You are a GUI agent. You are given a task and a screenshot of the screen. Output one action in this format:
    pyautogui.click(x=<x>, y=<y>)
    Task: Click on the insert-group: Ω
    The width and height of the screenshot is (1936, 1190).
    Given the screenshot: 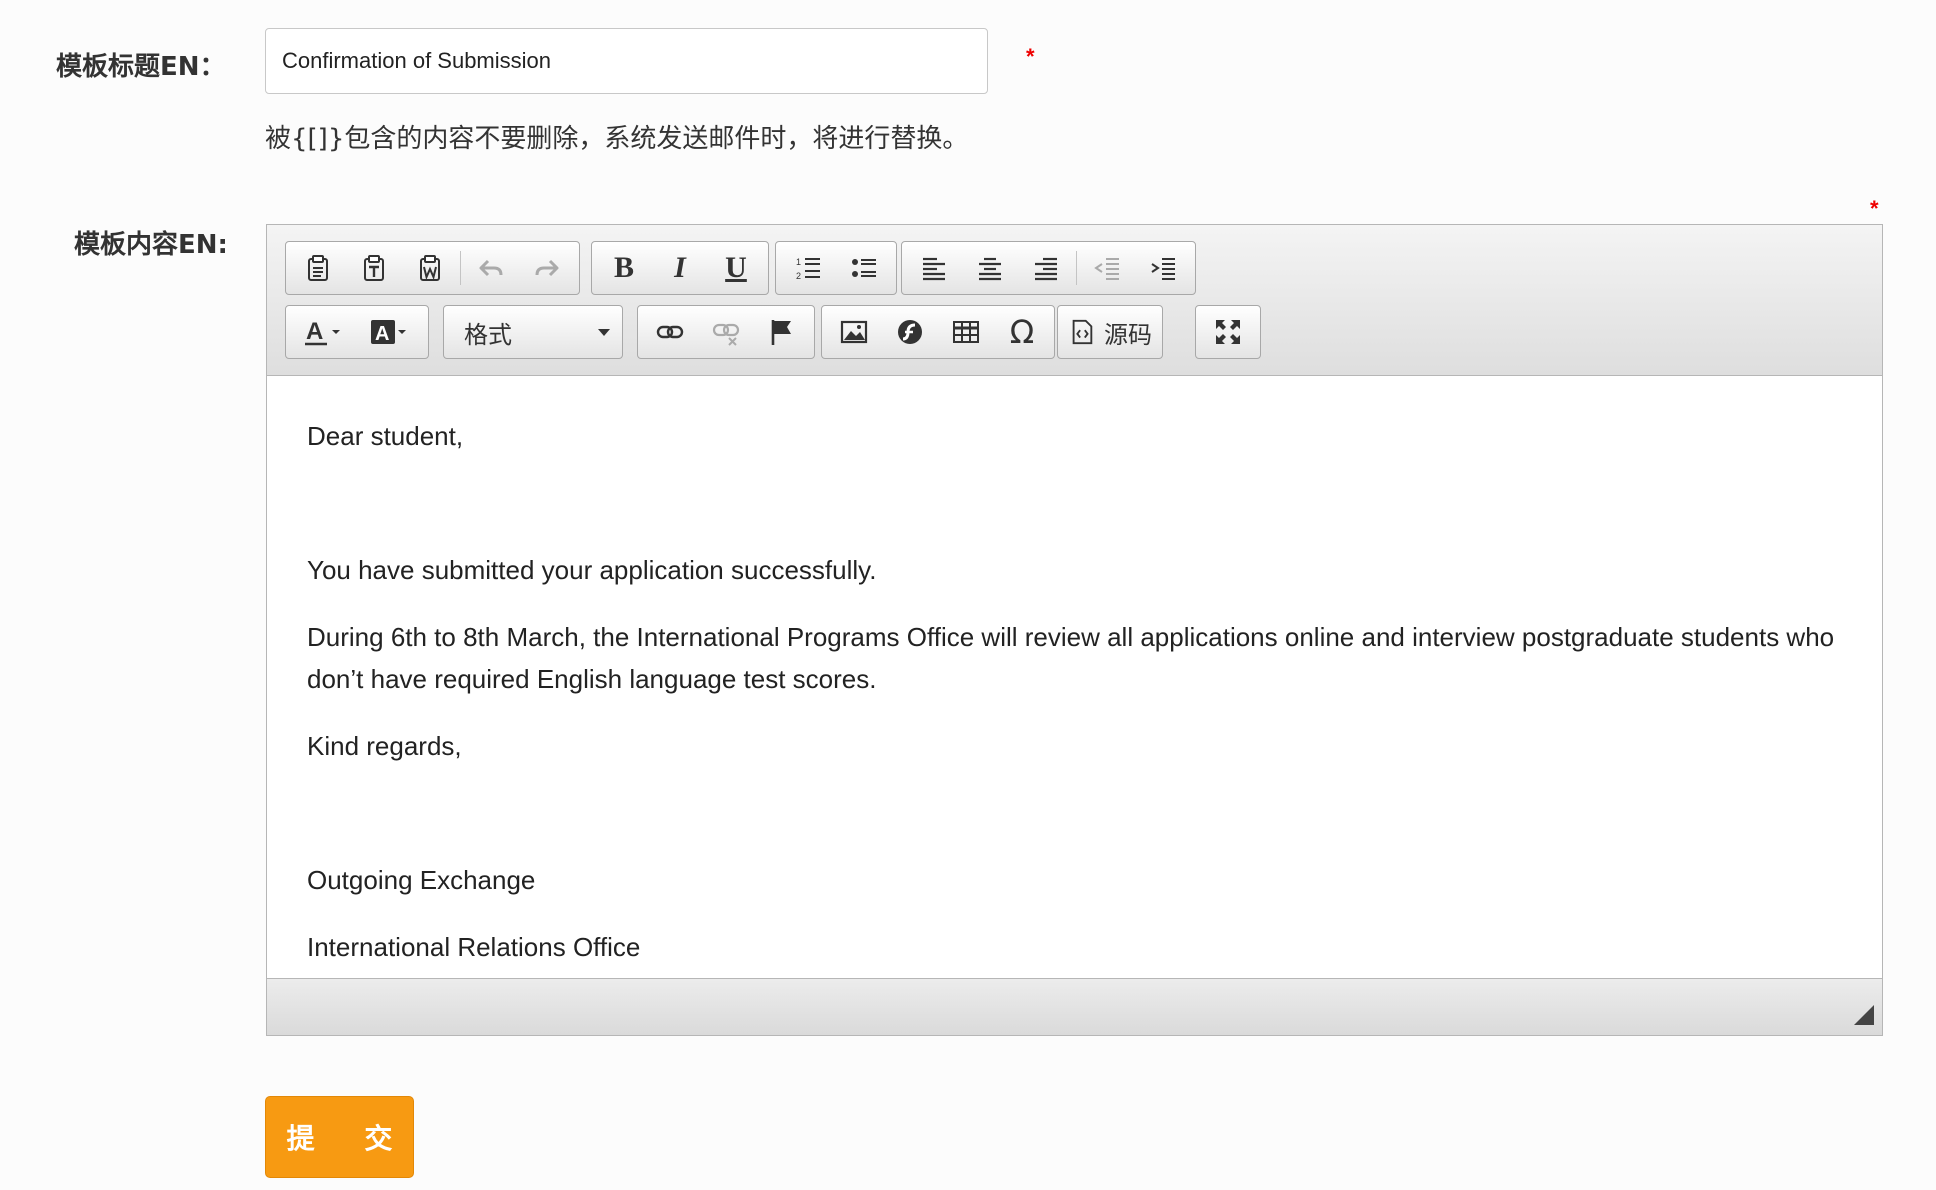 What is the action you would take?
    pyautogui.click(x=938, y=332)
    